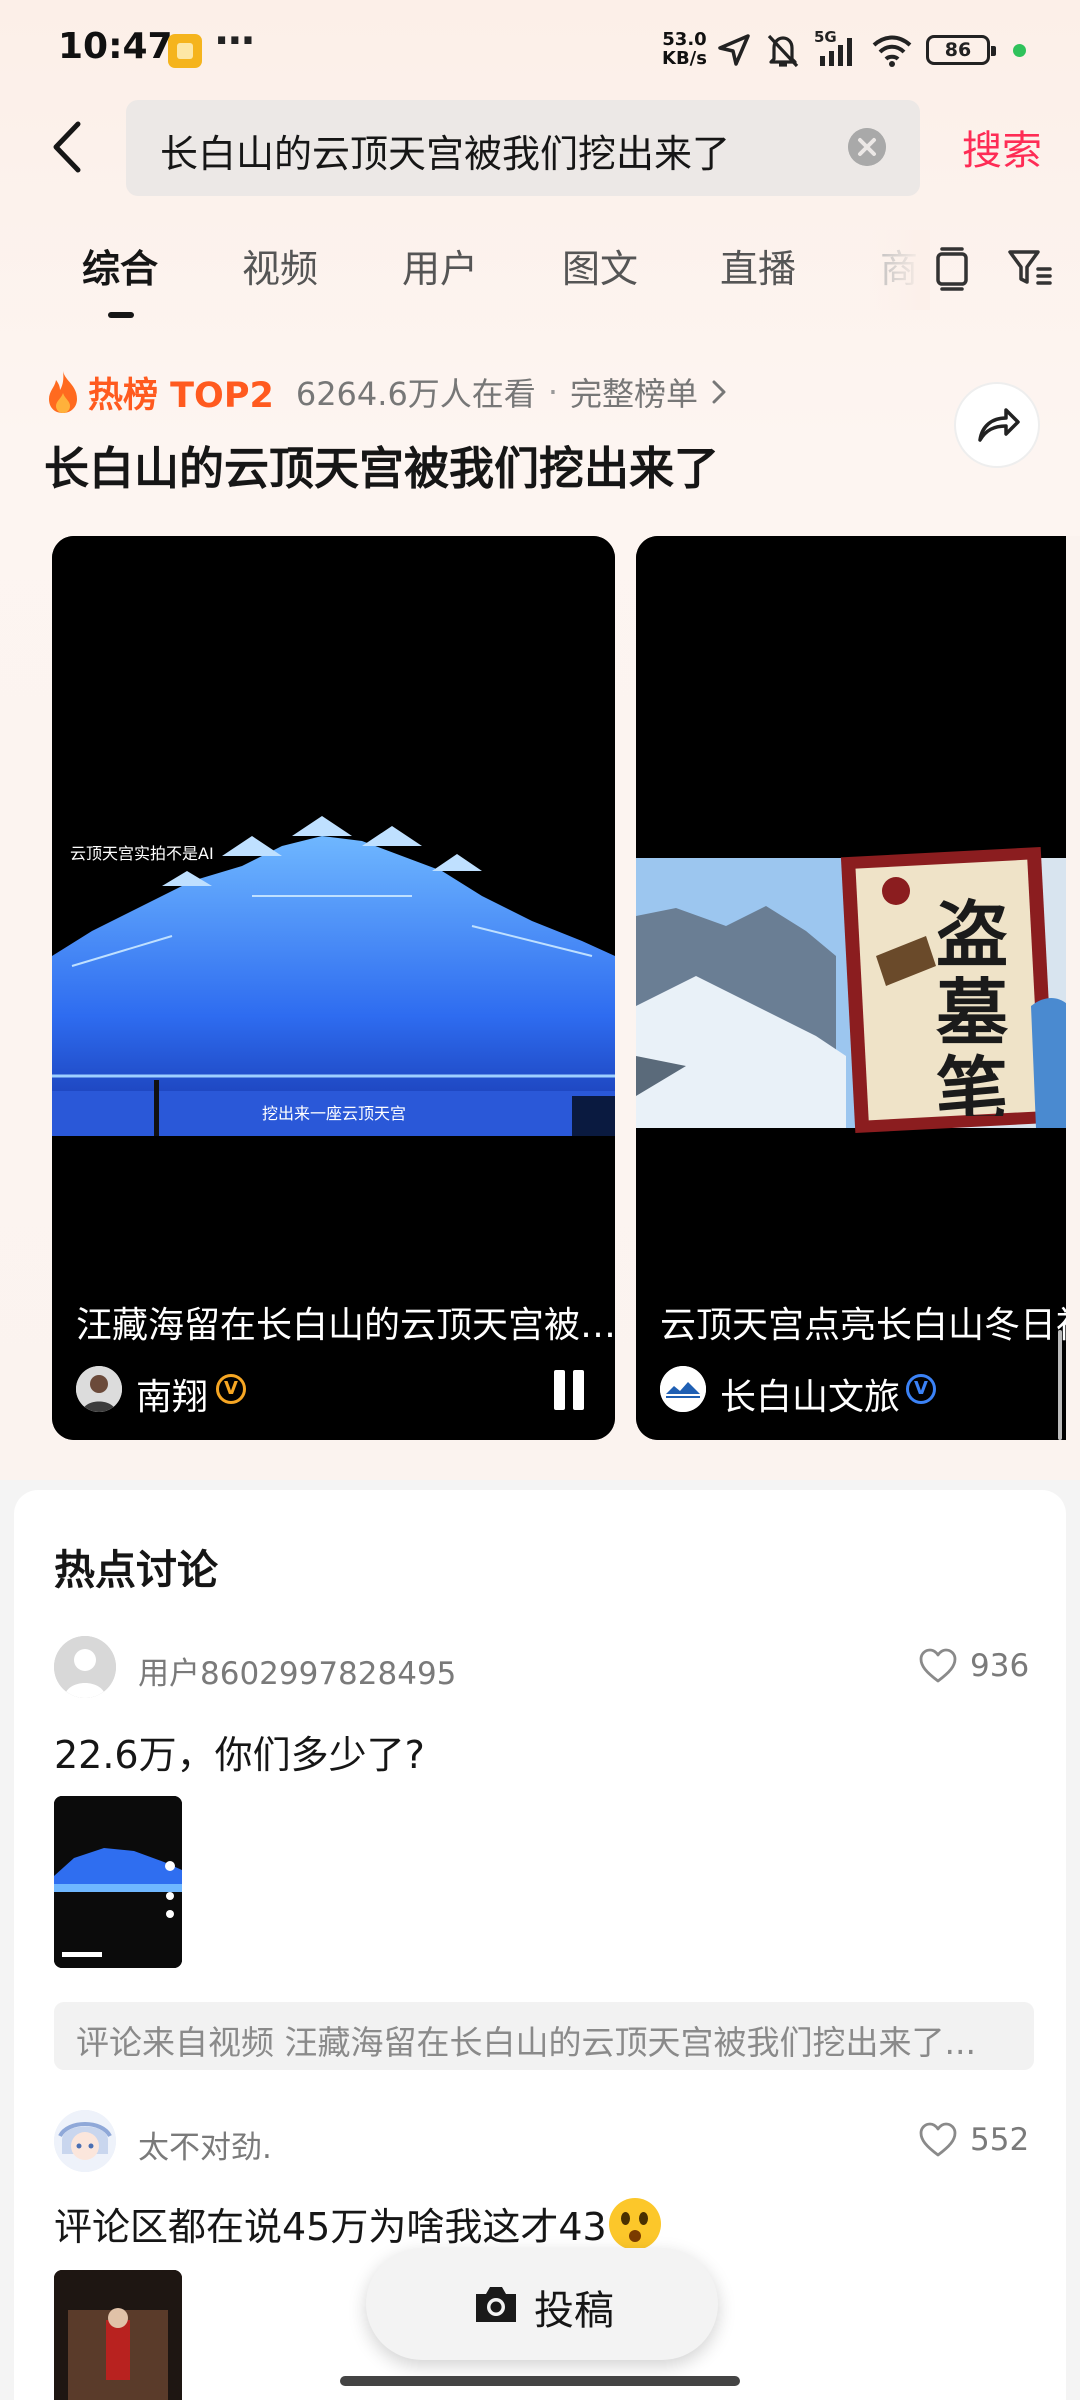  What do you see at coordinates (334, 1113) in the screenshot?
I see `video-subtitle: 挖出来一座云顶天宫` at bounding box center [334, 1113].